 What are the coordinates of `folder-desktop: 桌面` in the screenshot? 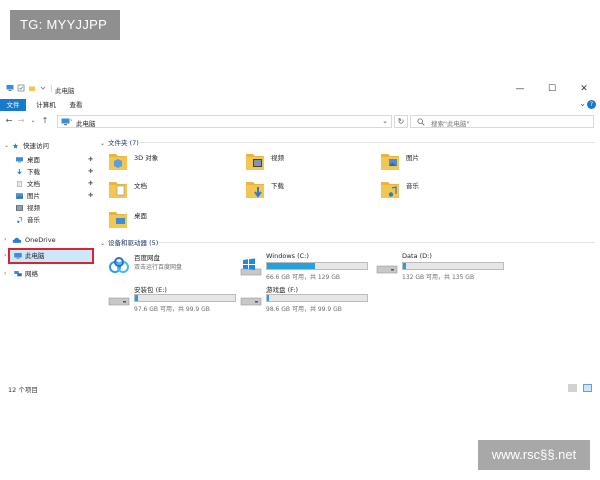 It's located at (168, 222).